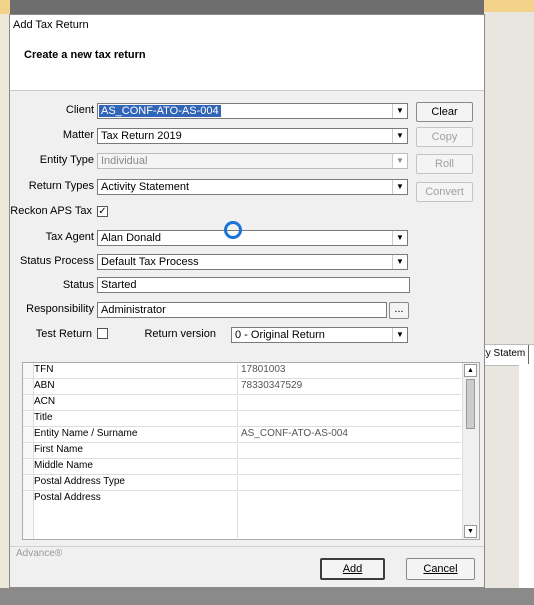 This screenshot has width=534, height=605. I want to click on test-return-label: Test Return, so click(63, 334).